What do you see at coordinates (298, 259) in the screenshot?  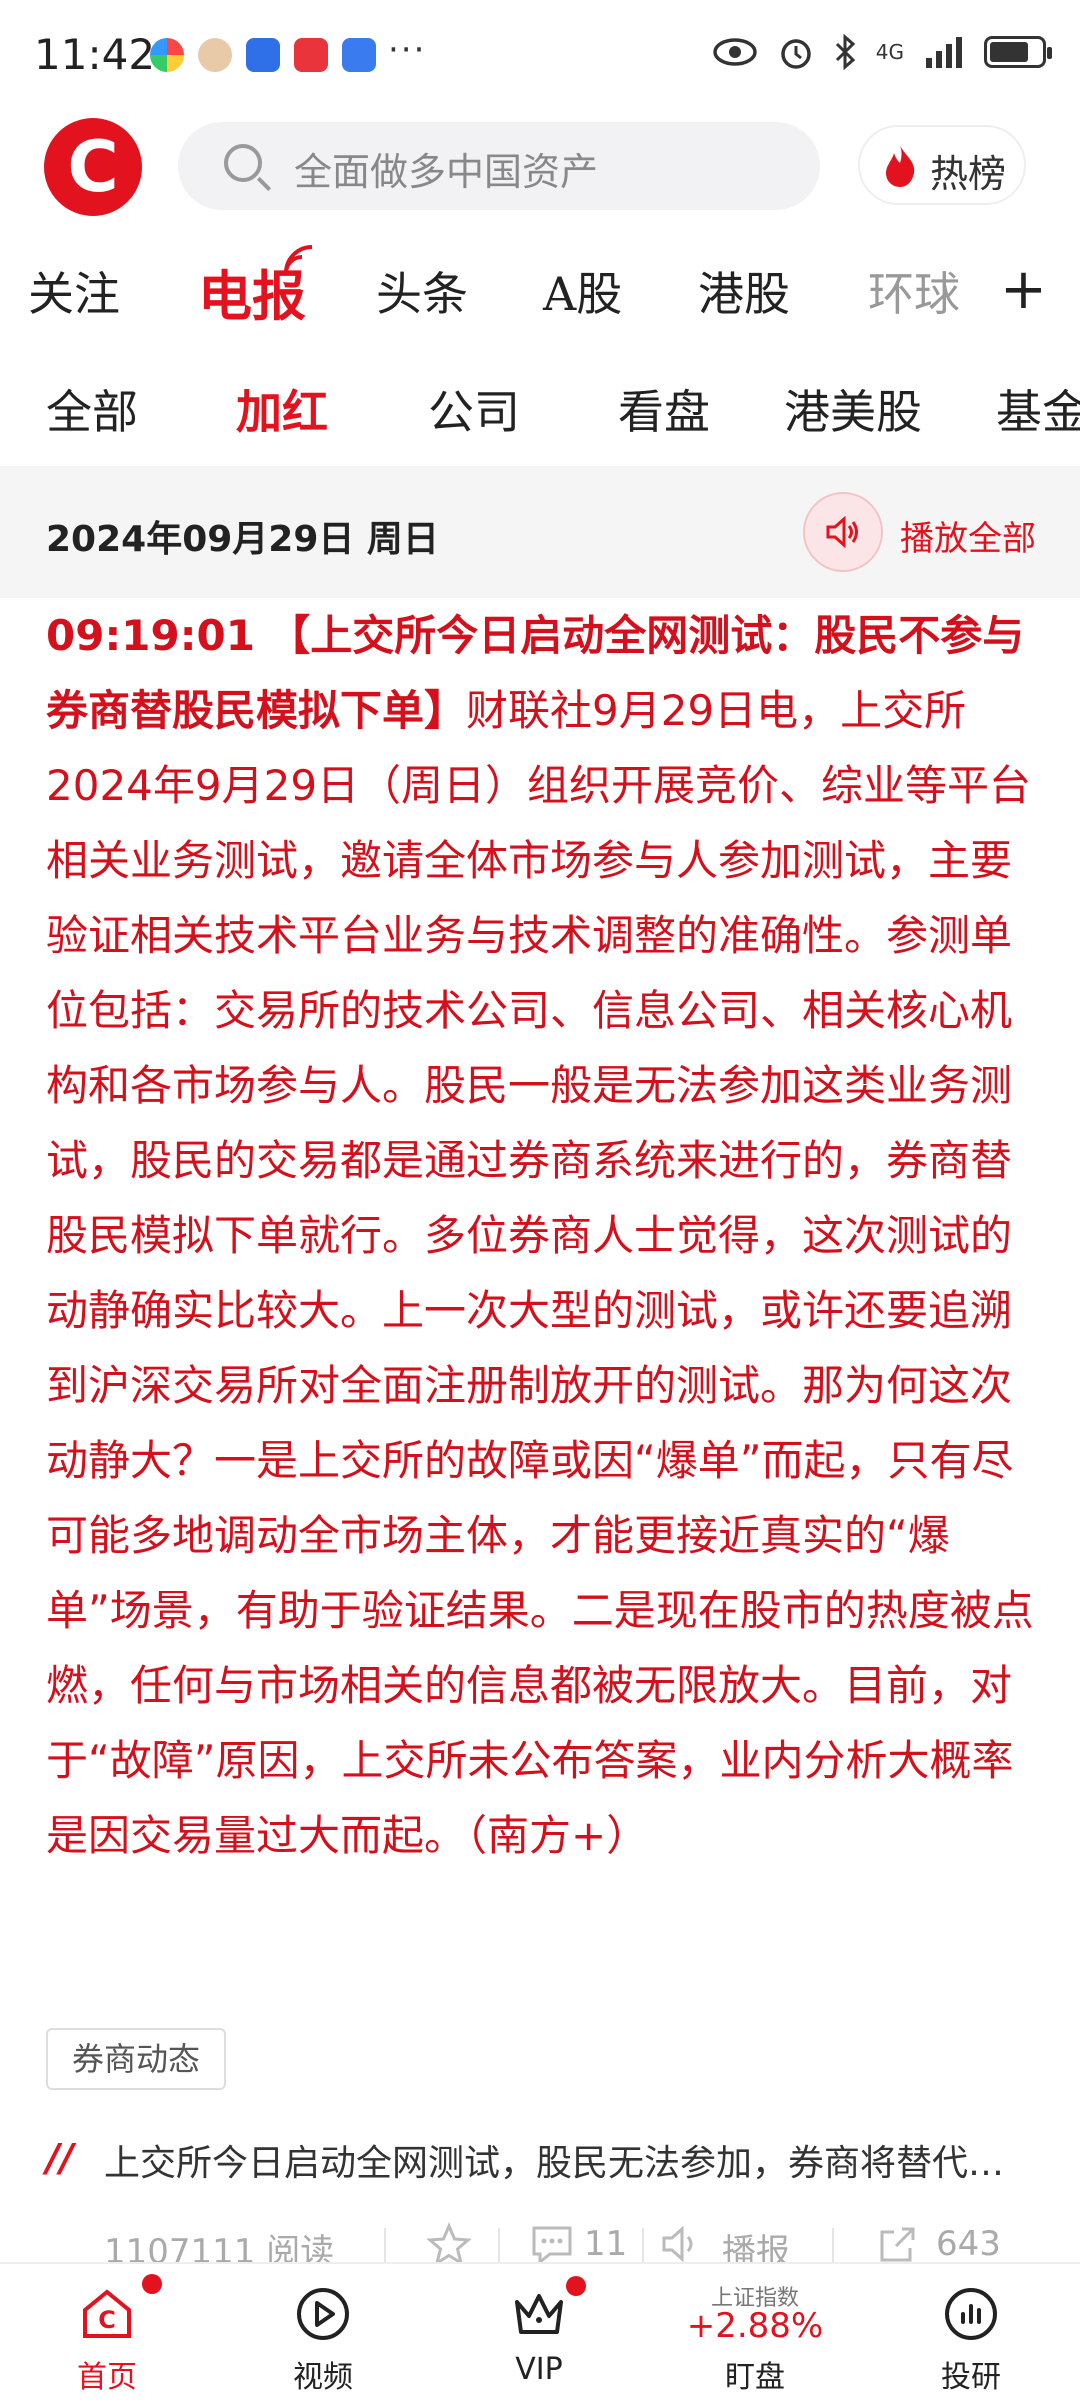 I see `live-signal-icon` at bounding box center [298, 259].